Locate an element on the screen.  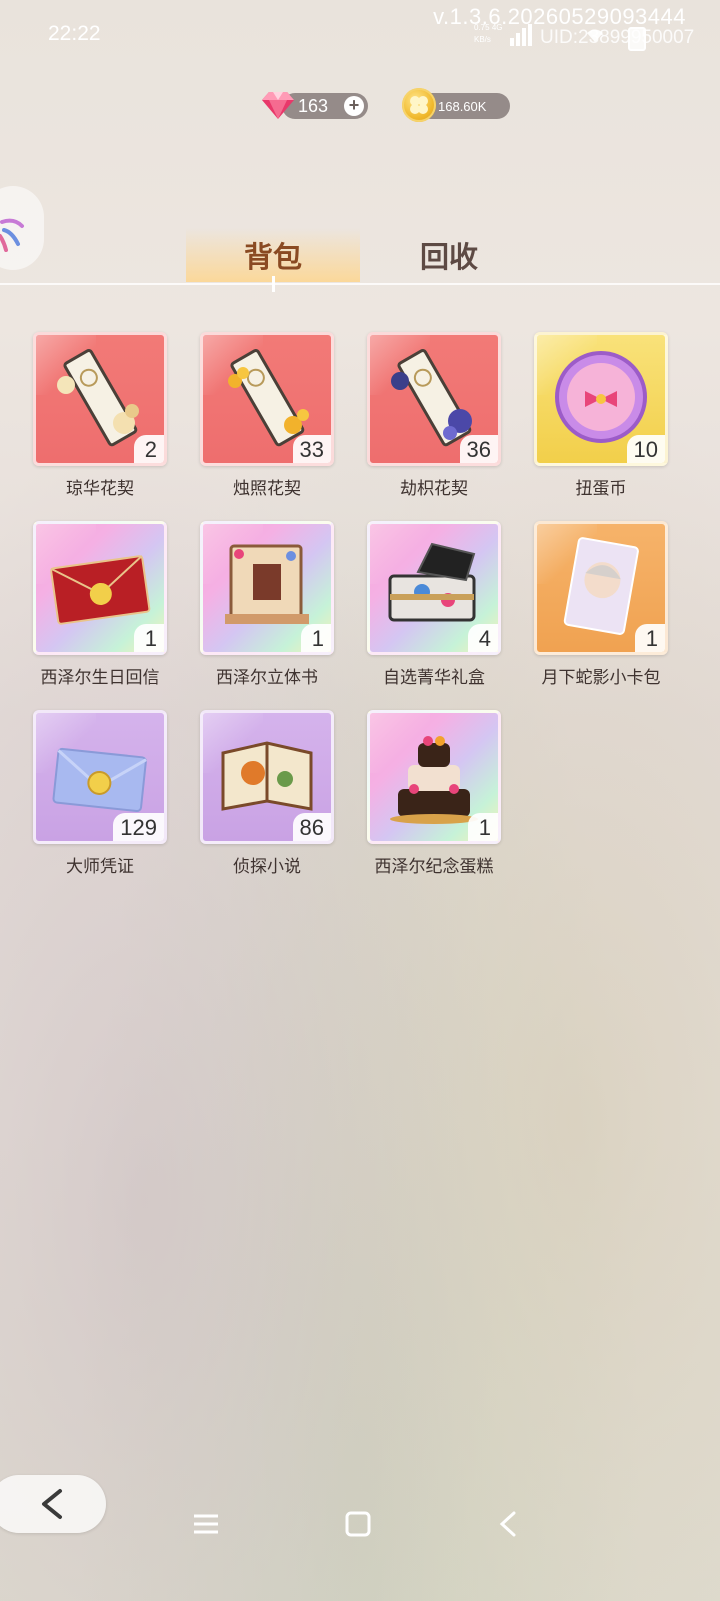
item-slot: 33 烛照花契 is located at coordinates (267, 415).